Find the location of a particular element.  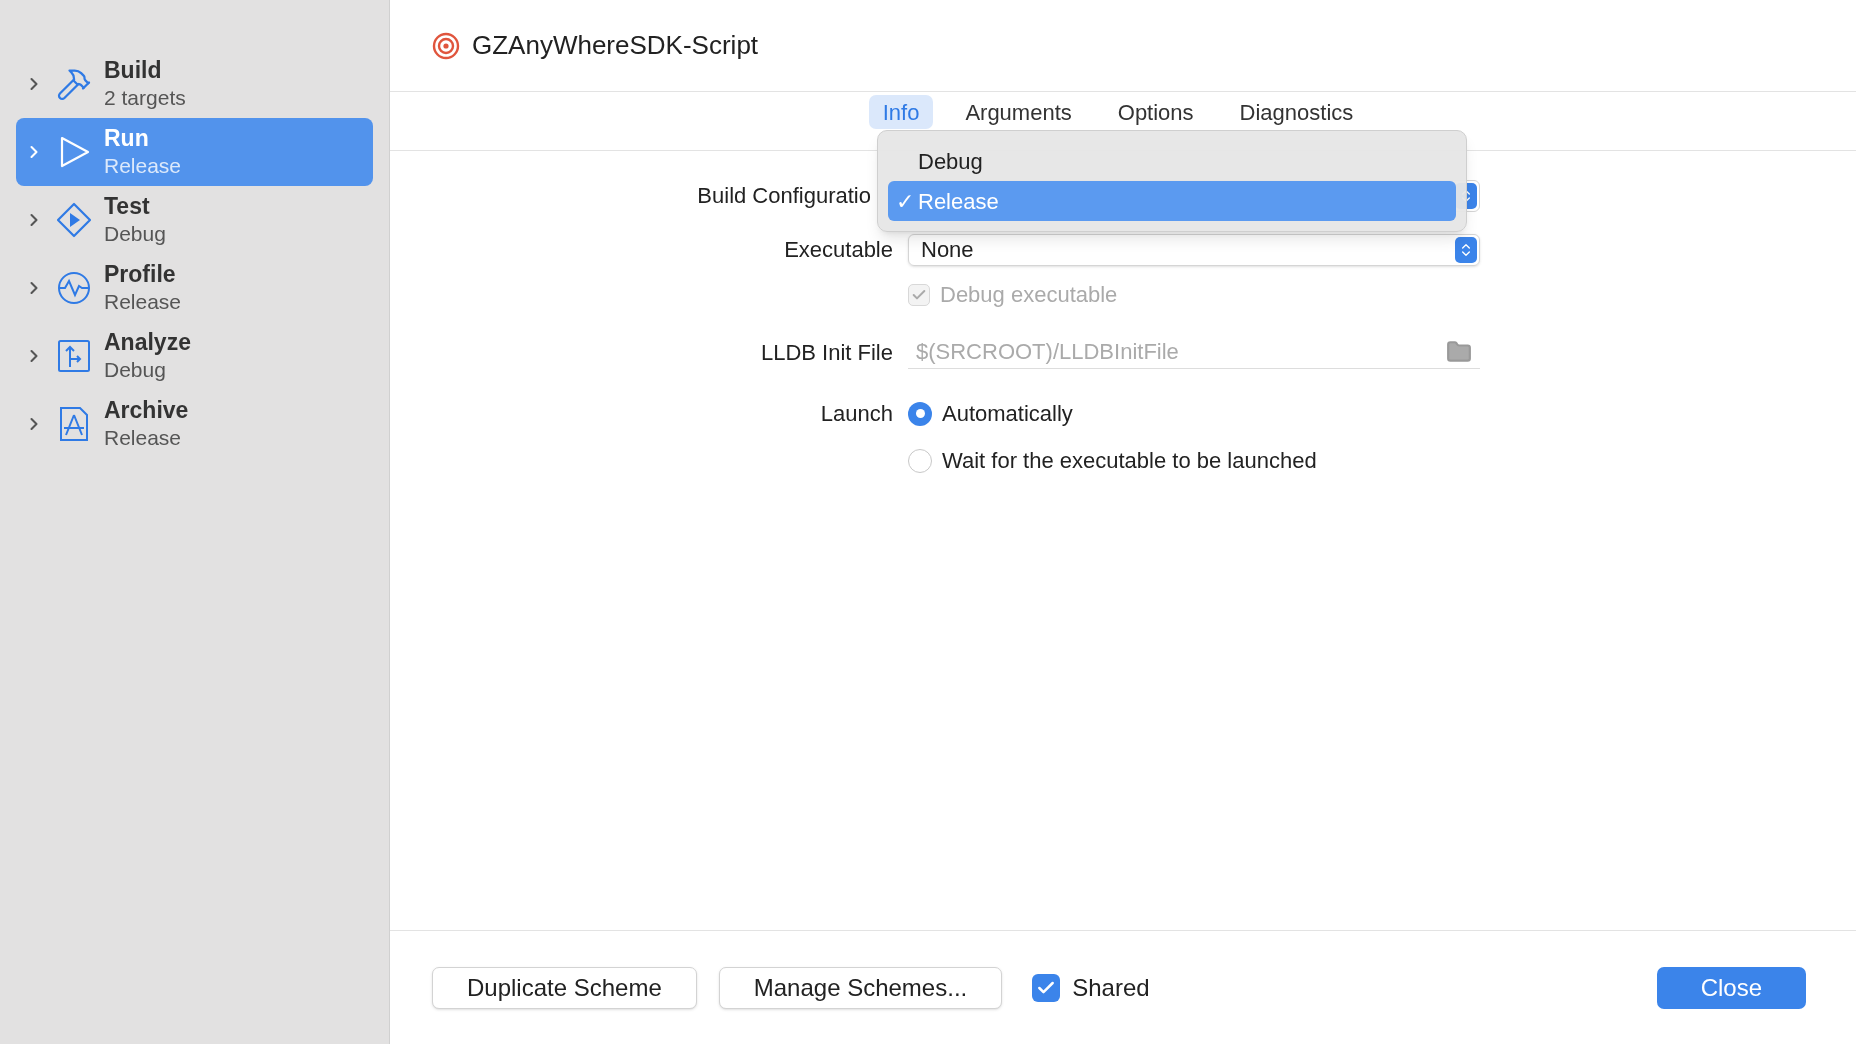

checkbox-label: Shared is located at coordinates (1111, 987).